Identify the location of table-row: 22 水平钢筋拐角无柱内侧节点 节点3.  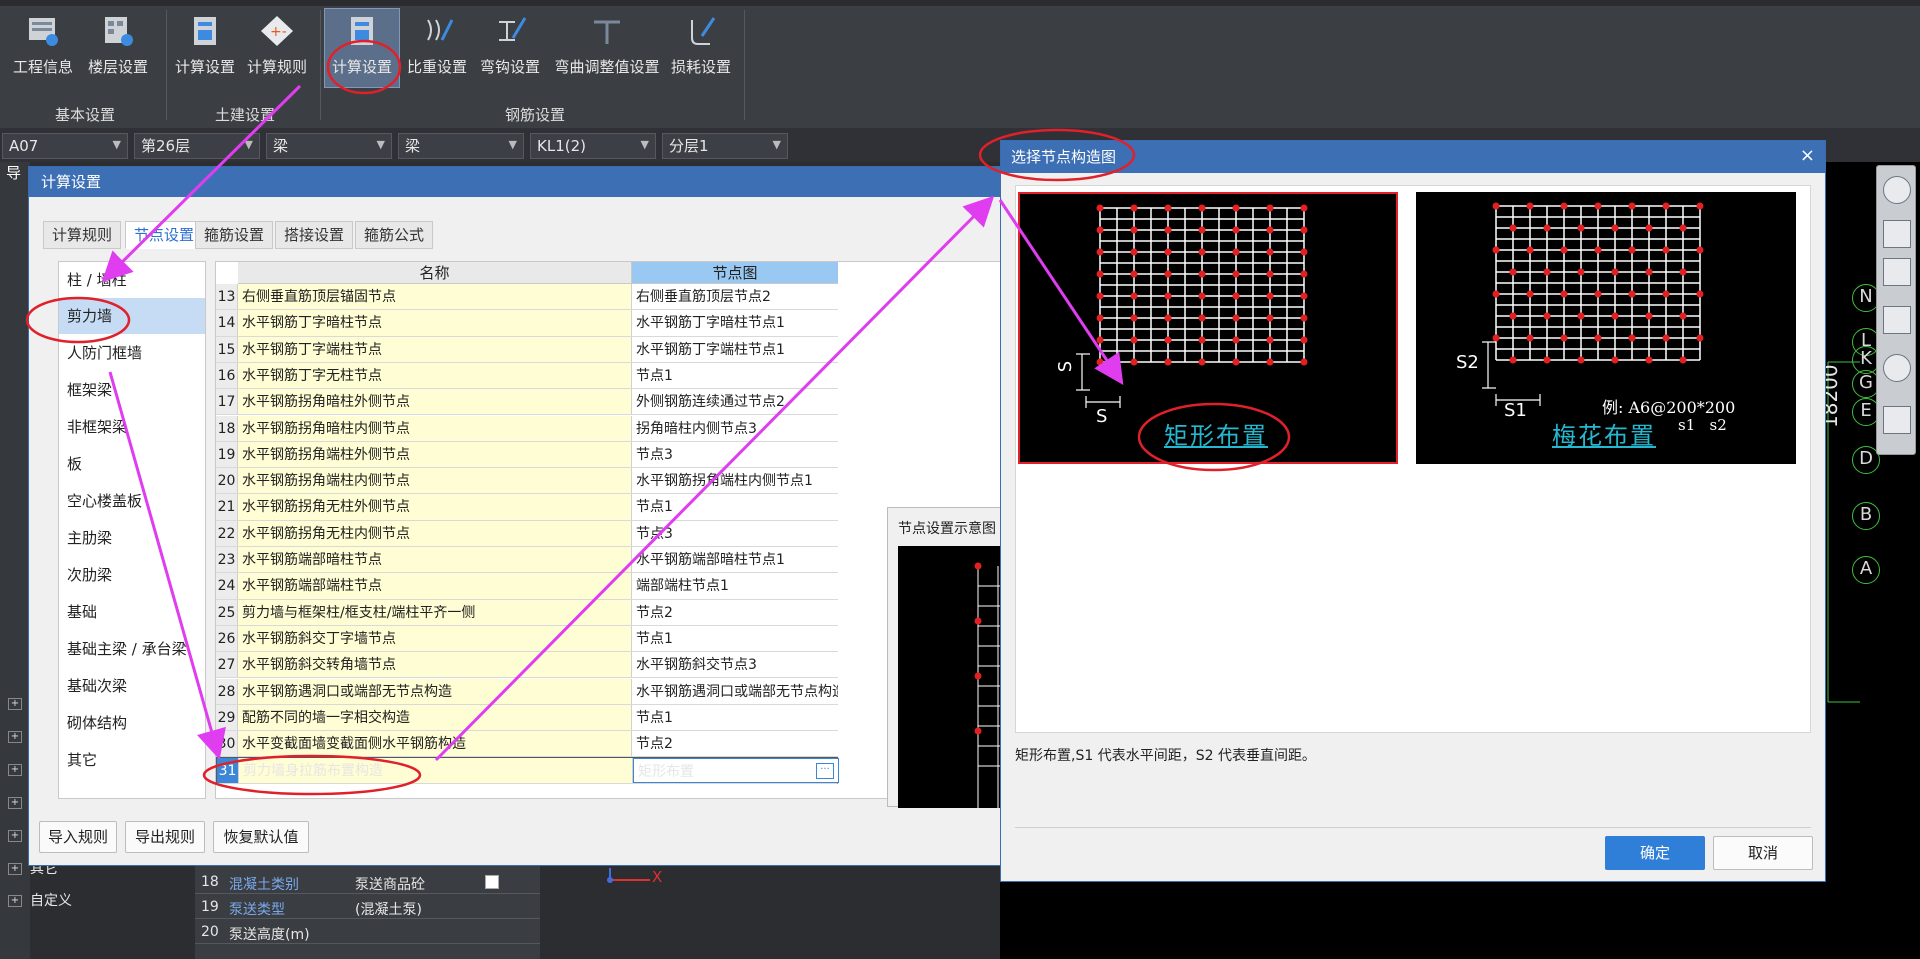
(527, 533).